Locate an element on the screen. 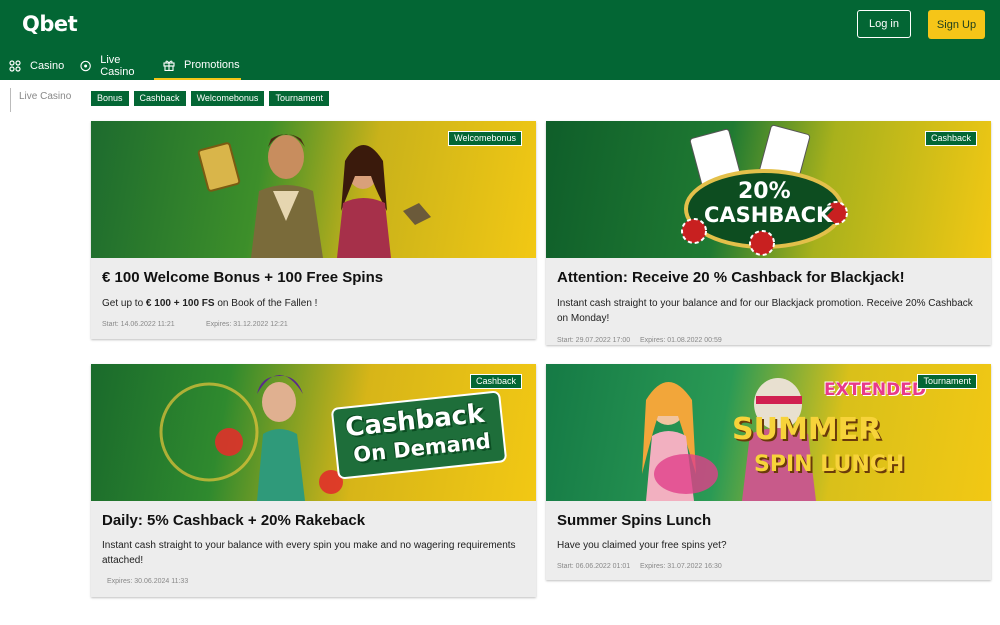 This screenshot has height=625, width=1000. sidebar-item-live-casino: Live Casino is located at coordinates (45, 96).